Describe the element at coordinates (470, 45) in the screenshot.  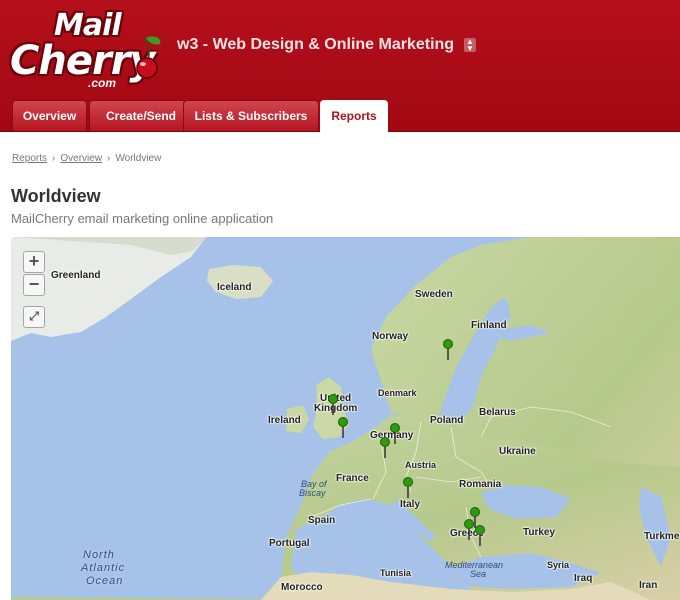
I see `updown-arrows-icon: ▲ ▼` at that location.